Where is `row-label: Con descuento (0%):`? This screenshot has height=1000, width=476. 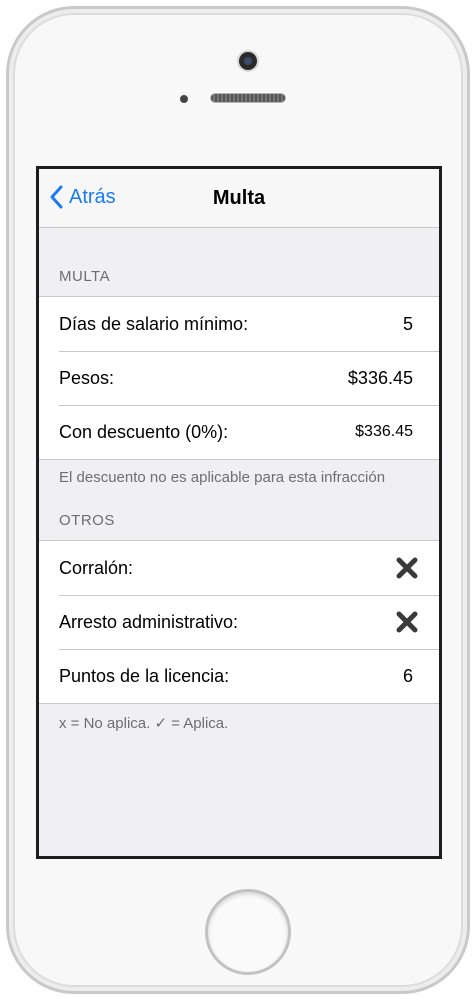 row-label: Con descuento (0%): is located at coordinates (144, 431).